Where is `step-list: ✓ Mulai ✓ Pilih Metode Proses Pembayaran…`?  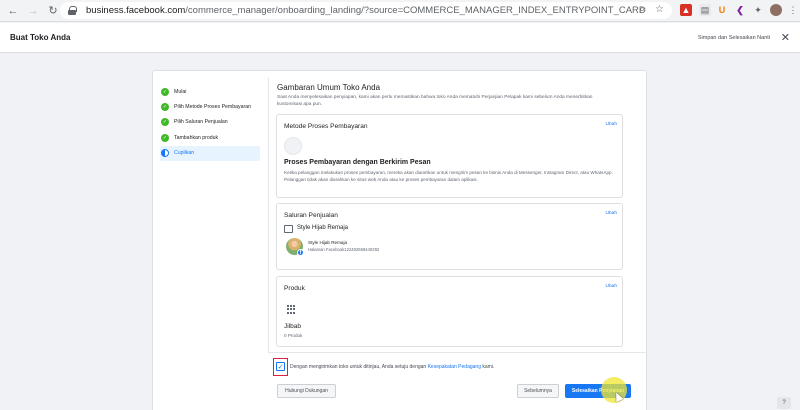 step-list: ✓ Mulai ✓ Pilih Metode Proses Pembayaran… is located at coordinates (210, 122).